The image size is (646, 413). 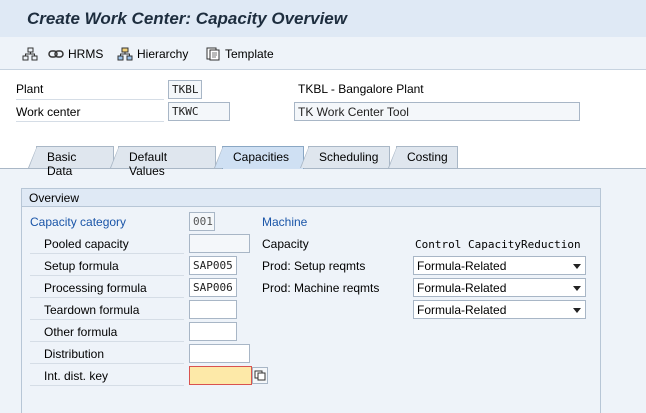 I want to click on pooled-capacity-label: Pooled capacity, so click(x=86, y=244).